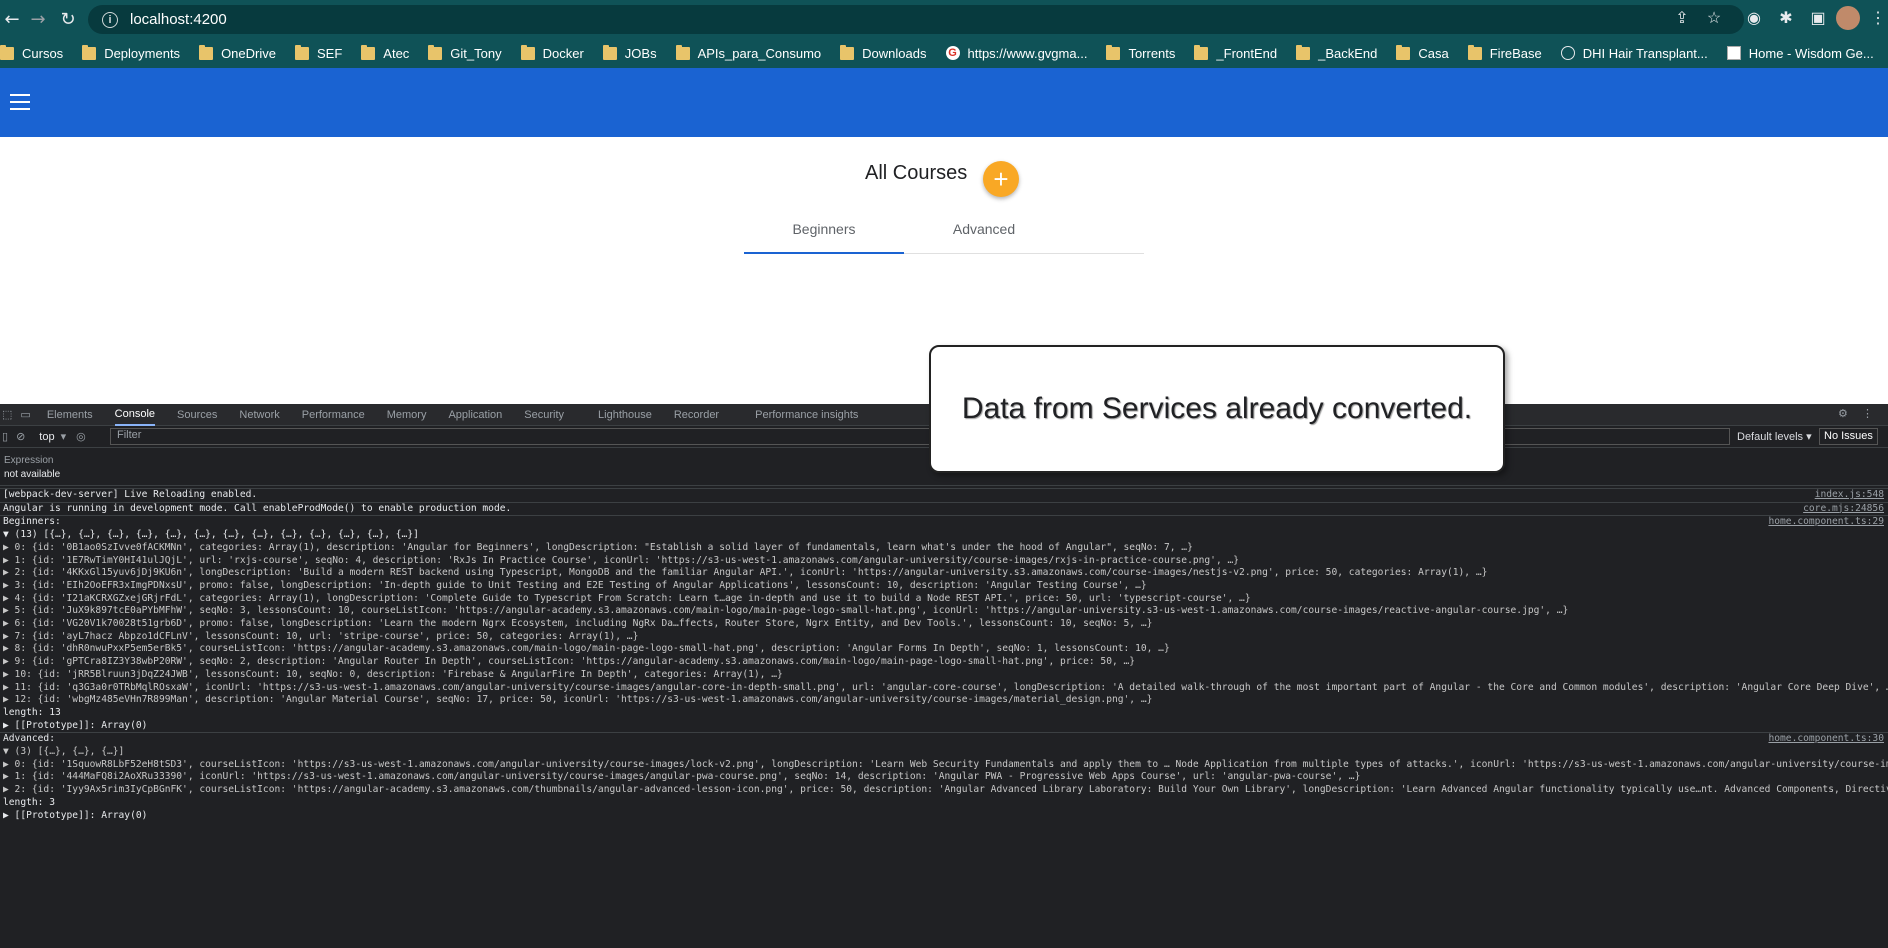 The height and width of the screenshot is (948, 1888). Describe the element at coordinates (1843, 413) in the screenshot. I see `settings-gear-icon: ⚙` at that location.